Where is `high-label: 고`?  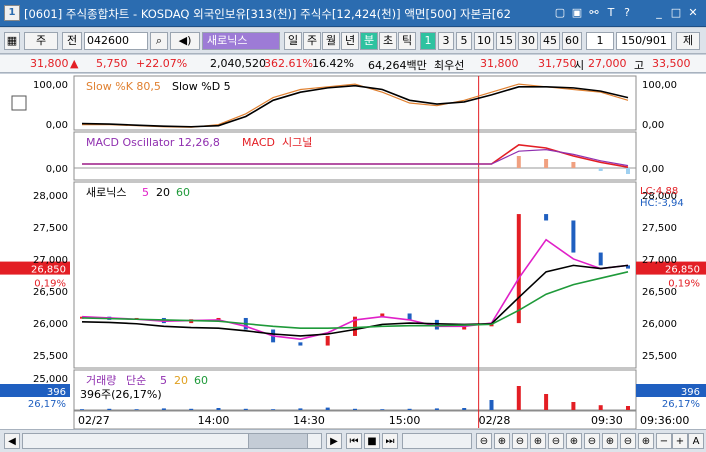
high-label: 고 is located at coordinates (639, 65).